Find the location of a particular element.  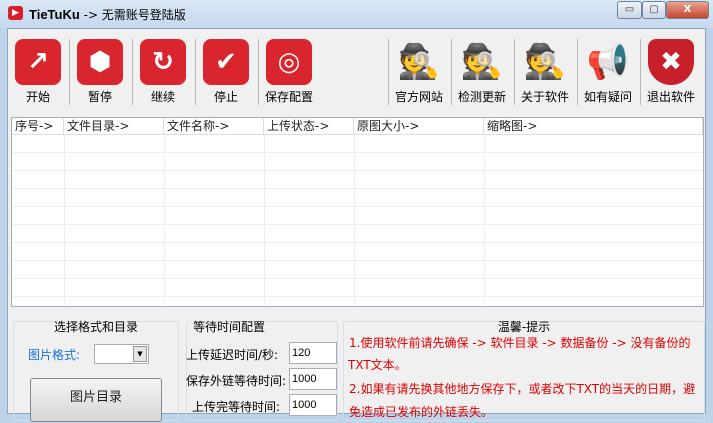

spy-update-icon: 🕵 is located at coordinates (482, 62).